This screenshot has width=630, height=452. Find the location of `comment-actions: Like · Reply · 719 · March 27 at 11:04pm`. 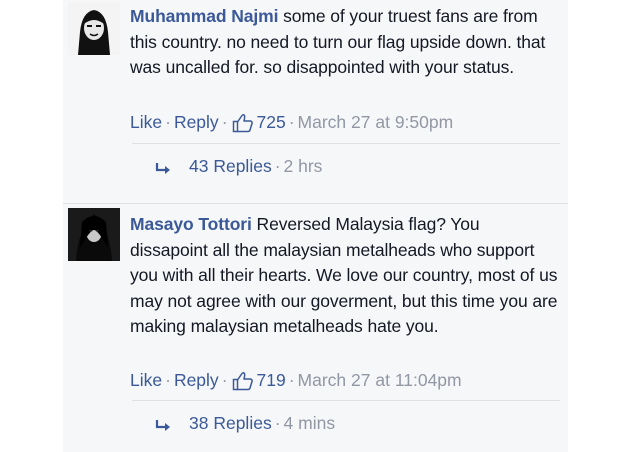

comment-actions: Like · Reply · 719 · March 27 at 11:04pm is located at coordinates (296, 380).